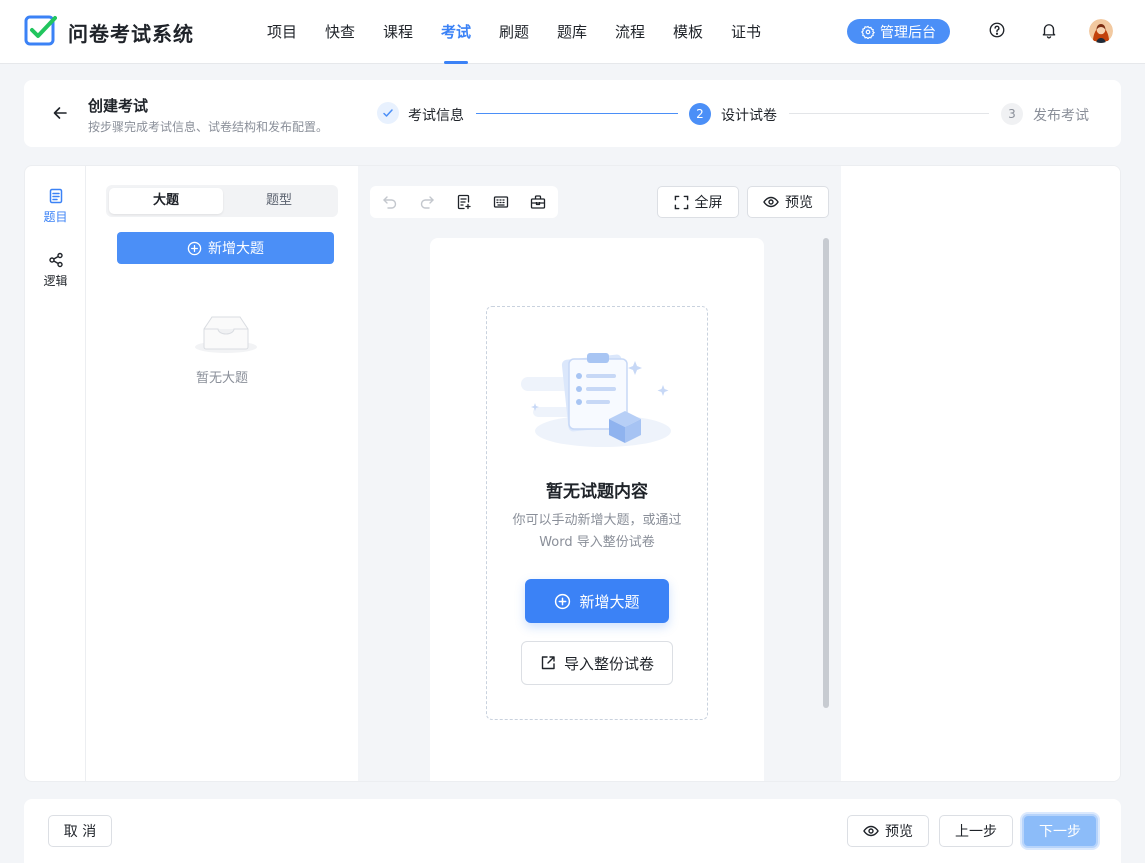 This screenshot has width=1145, height=863. Describe the element at coordinates (55, 270) in the screenshot. I see `side-tab-logic: 逻辑` at that location.